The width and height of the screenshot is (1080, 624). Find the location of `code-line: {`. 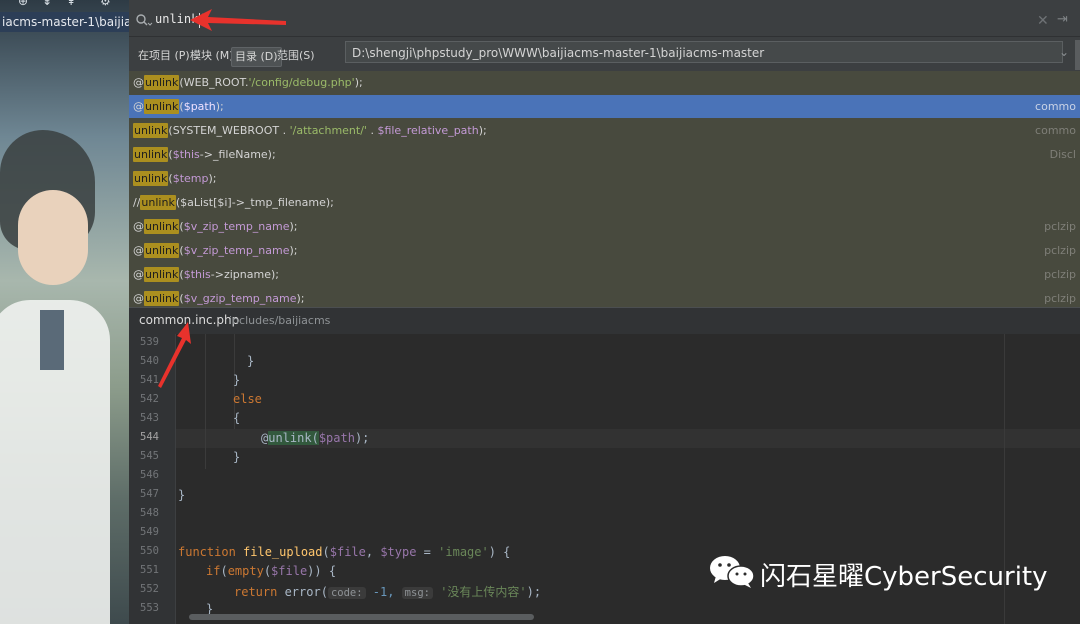

code-line: { is located at coordinates (237, 418).